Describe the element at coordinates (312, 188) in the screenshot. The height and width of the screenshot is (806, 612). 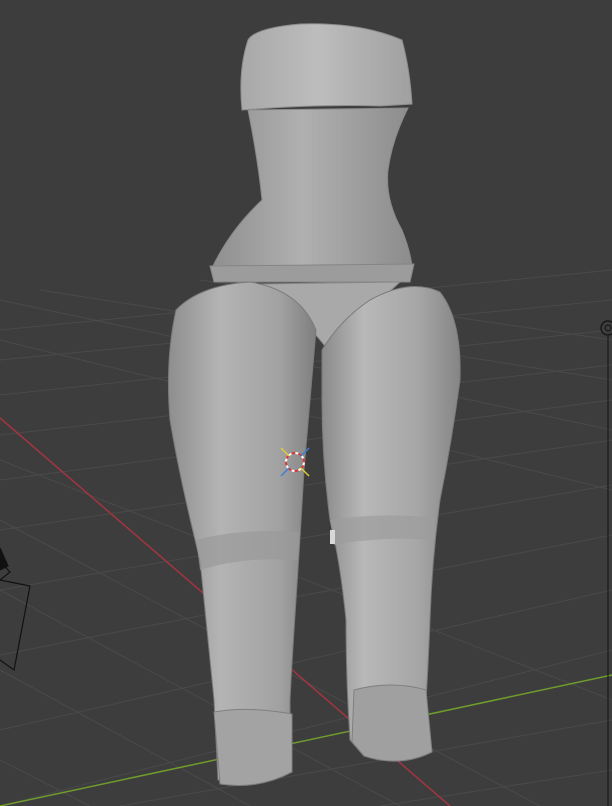
I see `mesh-torso` at that location.